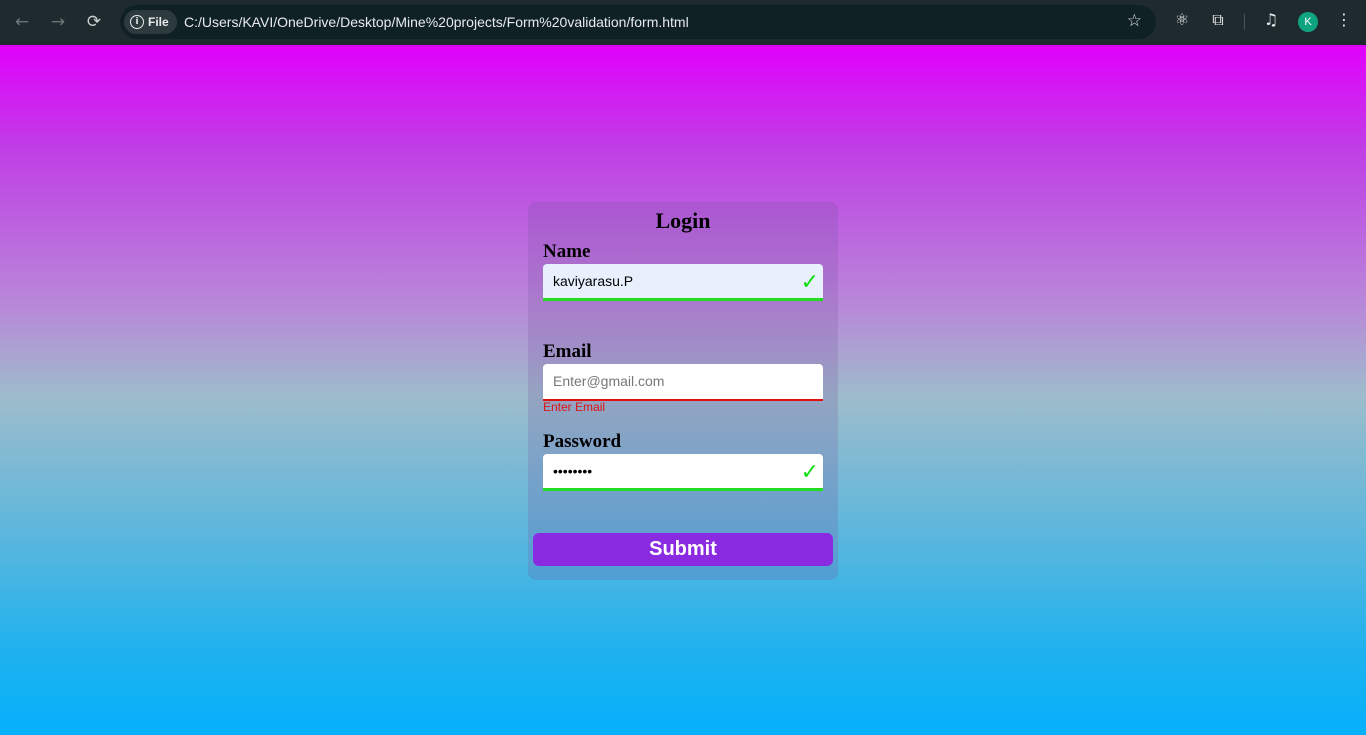 The image size is (1366, 735). Describe the element at coordinates (673, 381) in the screenshot. I see `email-input` at that location.